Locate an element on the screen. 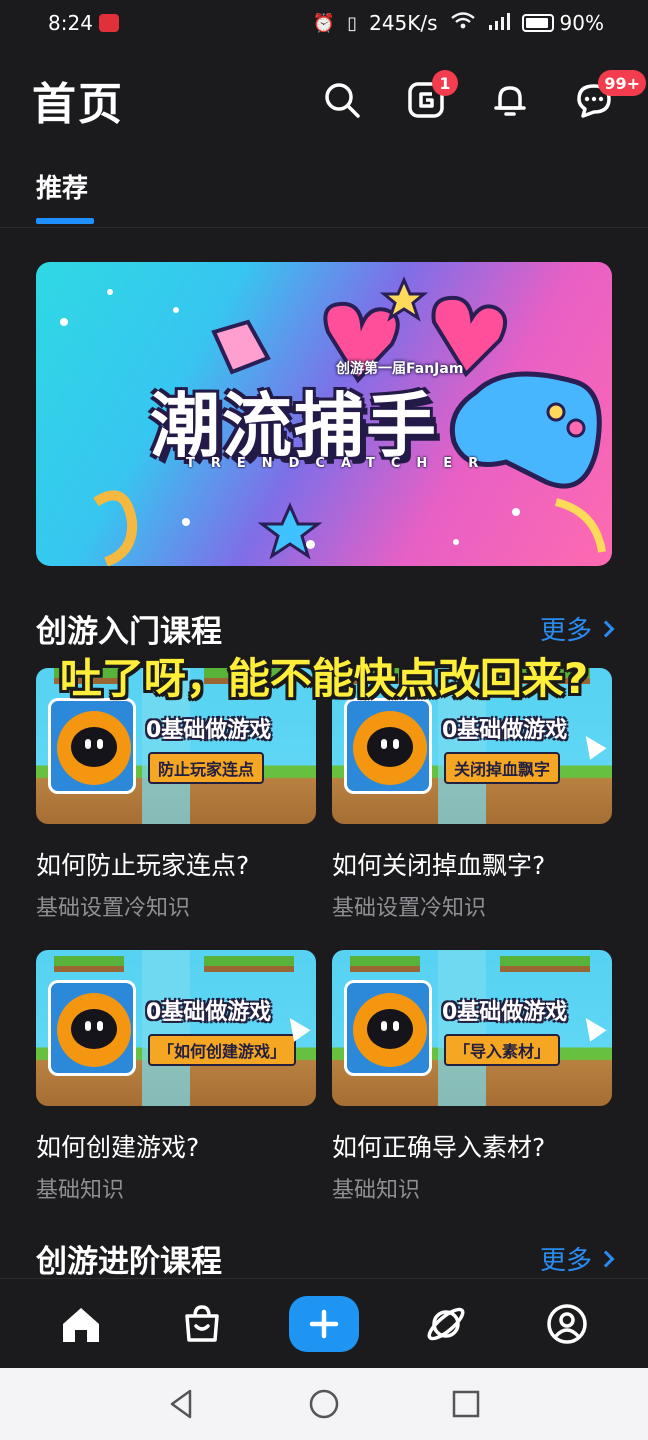  section-advanced-header: 创游进阶课程 更多 is located at coordinates (325, 1258).